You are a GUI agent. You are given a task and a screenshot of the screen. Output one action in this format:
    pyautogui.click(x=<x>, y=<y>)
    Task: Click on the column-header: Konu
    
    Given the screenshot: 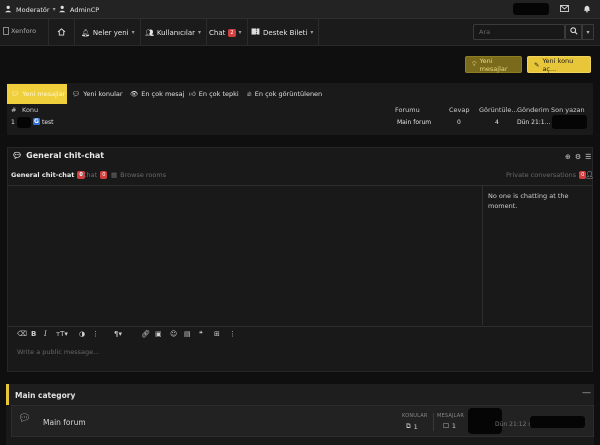 What is the action you would take?
    pyautogui.click(x=30, y=110)
    